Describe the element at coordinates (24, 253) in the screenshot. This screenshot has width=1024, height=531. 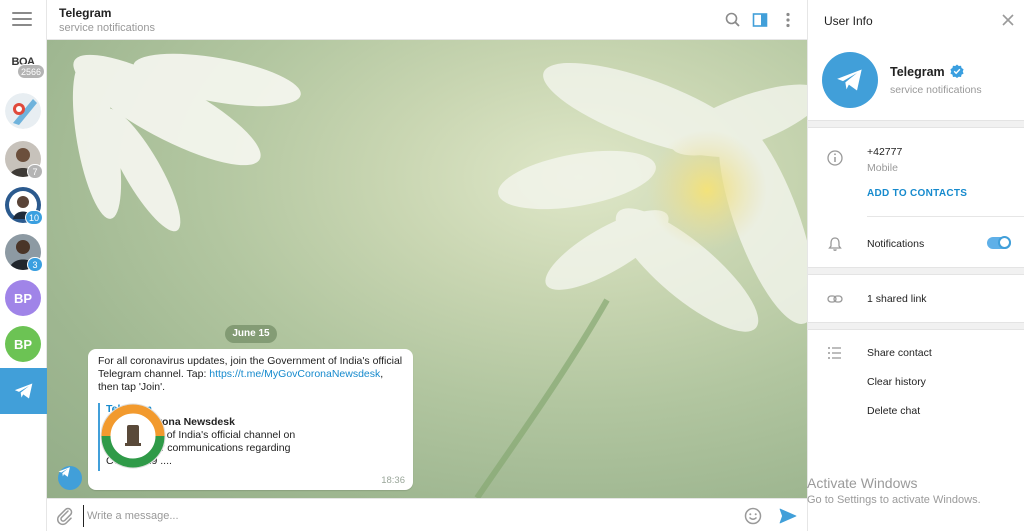
I see `chat-item-person-3: 3` at that location.